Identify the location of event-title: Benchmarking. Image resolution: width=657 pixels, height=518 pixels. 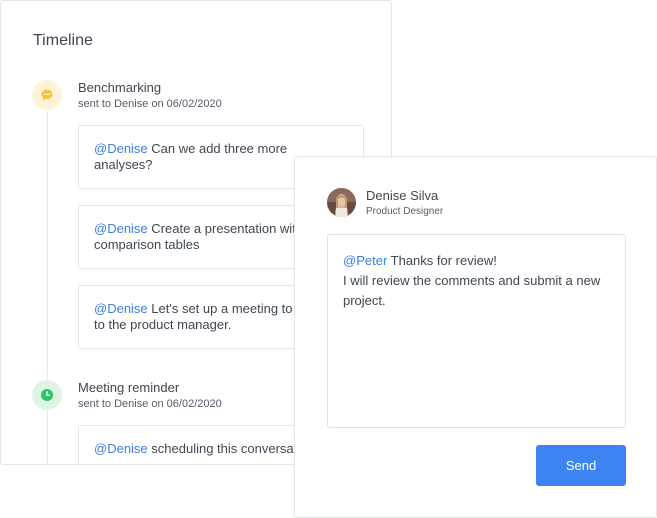
(120, 87).